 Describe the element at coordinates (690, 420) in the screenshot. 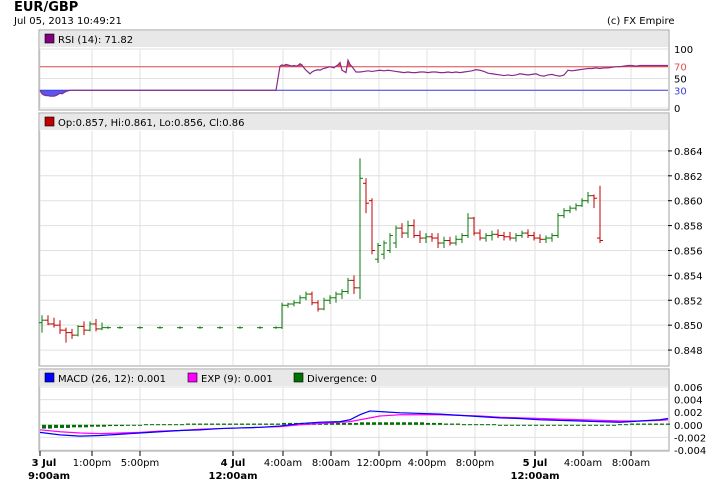

I see `macd-y-axis: 0.006 0.004 0.002 0.000 -0.002 -0.004` at that location.